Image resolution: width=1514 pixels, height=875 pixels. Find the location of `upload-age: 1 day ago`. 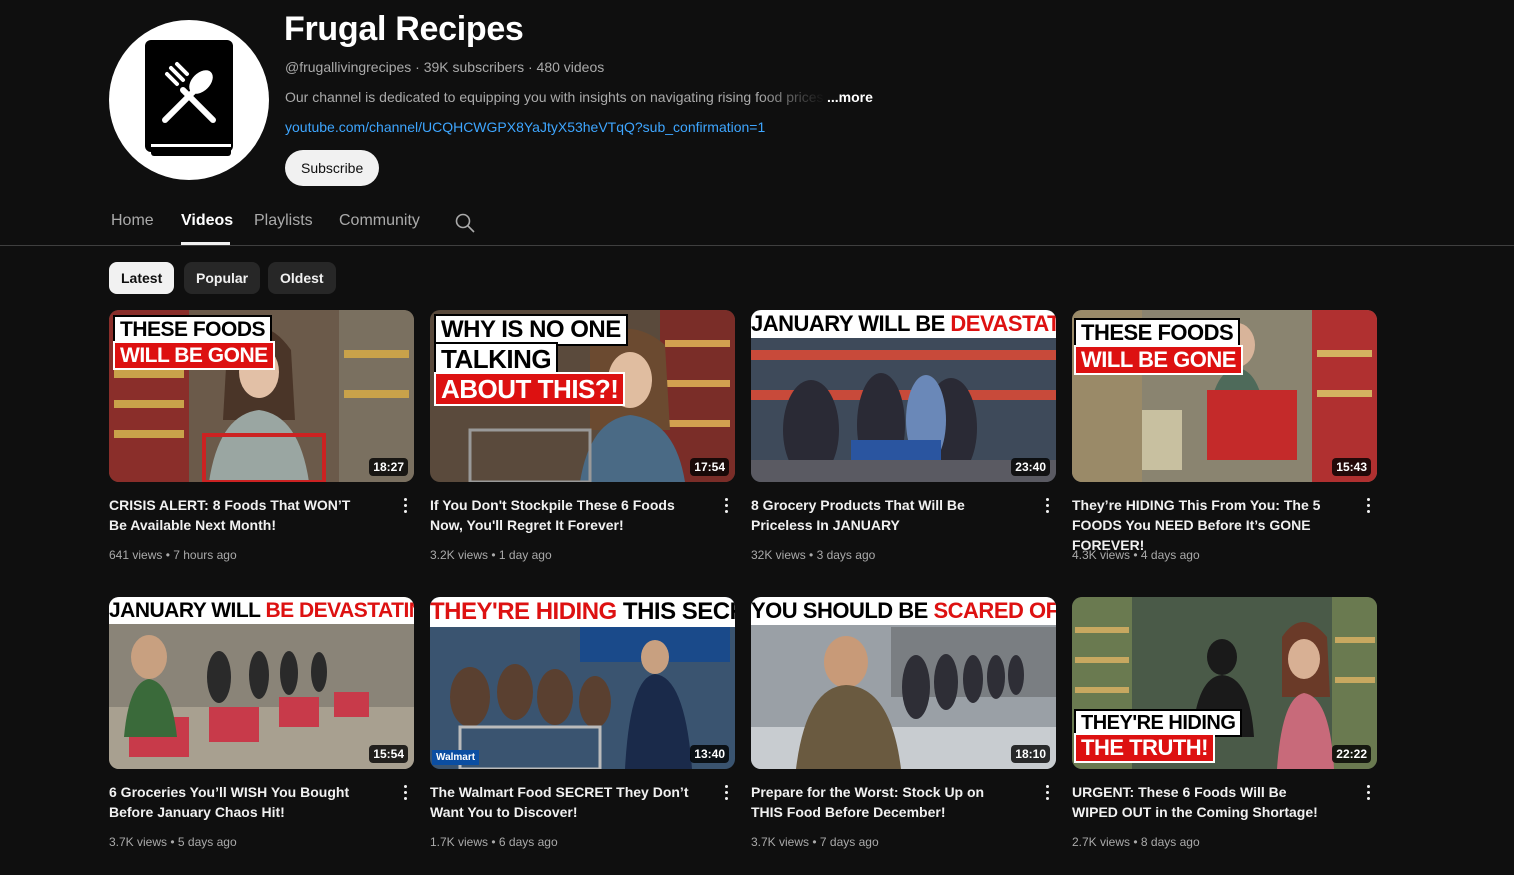

upload-age: 1 day ago is located at coordinates (525, 555).